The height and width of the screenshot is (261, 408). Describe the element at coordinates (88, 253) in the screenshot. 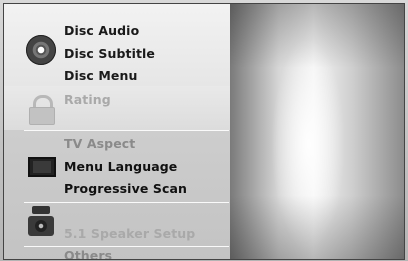

I see `menu-item-others: Others` at that location.